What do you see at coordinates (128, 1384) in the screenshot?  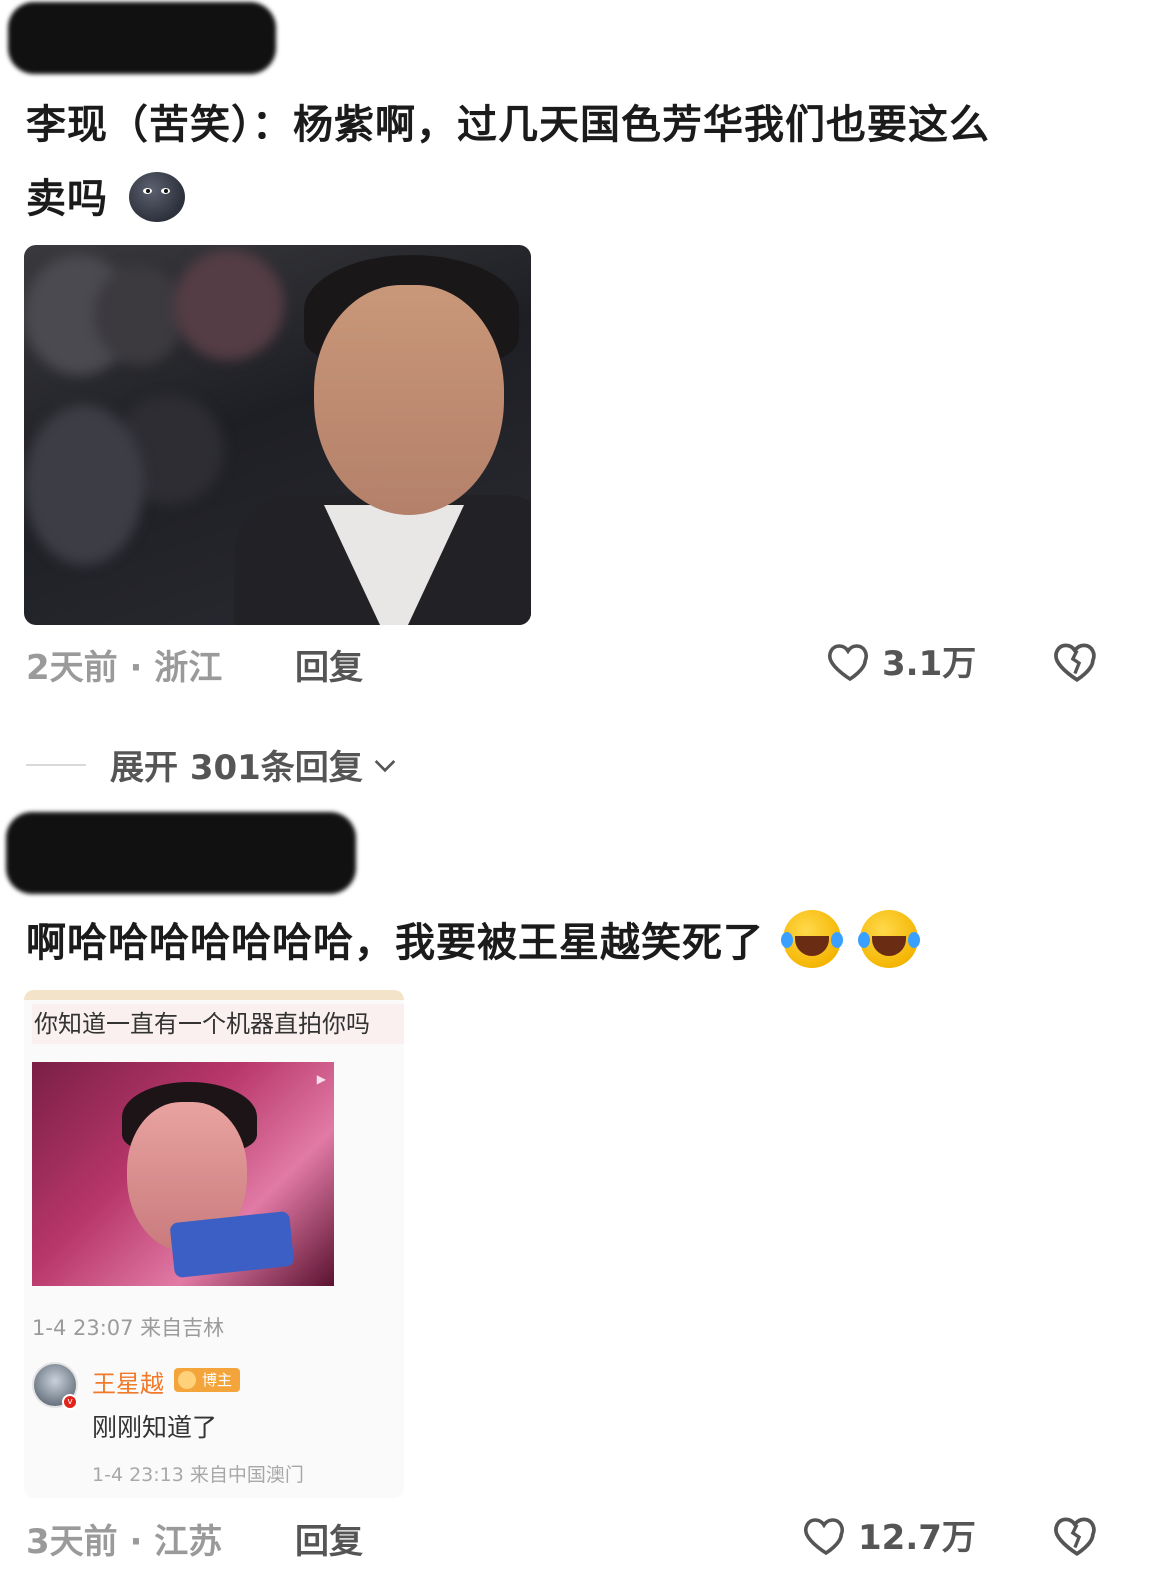 I see `card-author-name: 王星越` at bounding box center [128, 1384].